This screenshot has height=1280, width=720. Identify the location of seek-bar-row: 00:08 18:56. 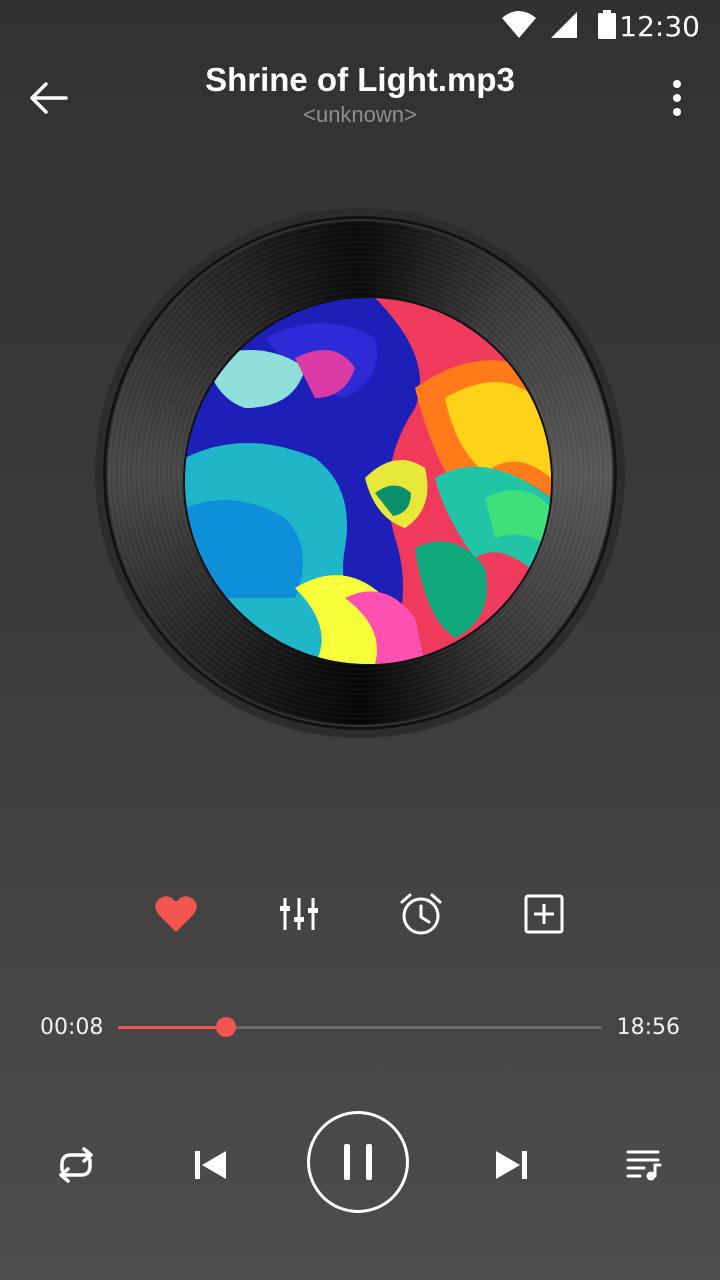
(360, 1028).